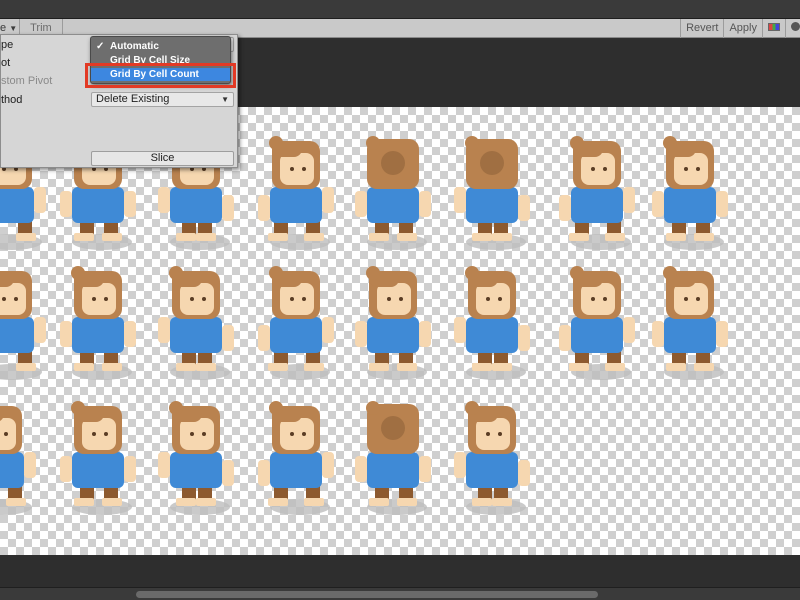 The height and width of the screenshot is (600, 800). Describe the element at coordinates (7, 45) in the screenshot. I see `type-label: pe` at that location.